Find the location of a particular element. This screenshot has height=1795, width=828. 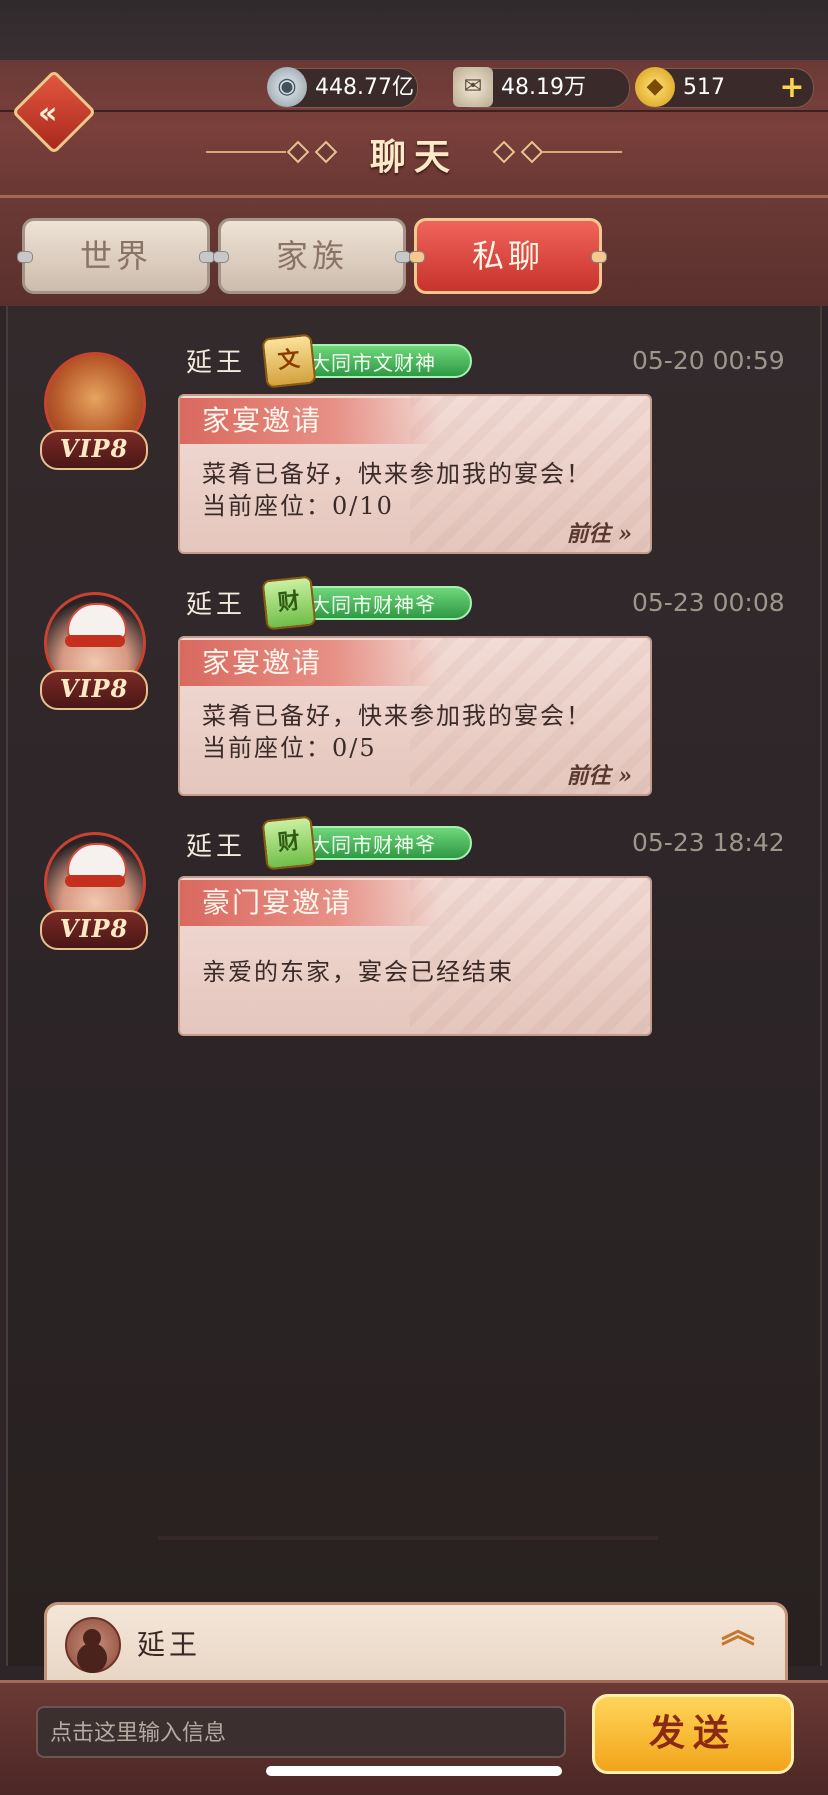

invitation-card: 家宴邀请 菜肴已备好，快来参加我的宴会！ 当前座位：0/5 前往 » is located at coordinates (415, 716).